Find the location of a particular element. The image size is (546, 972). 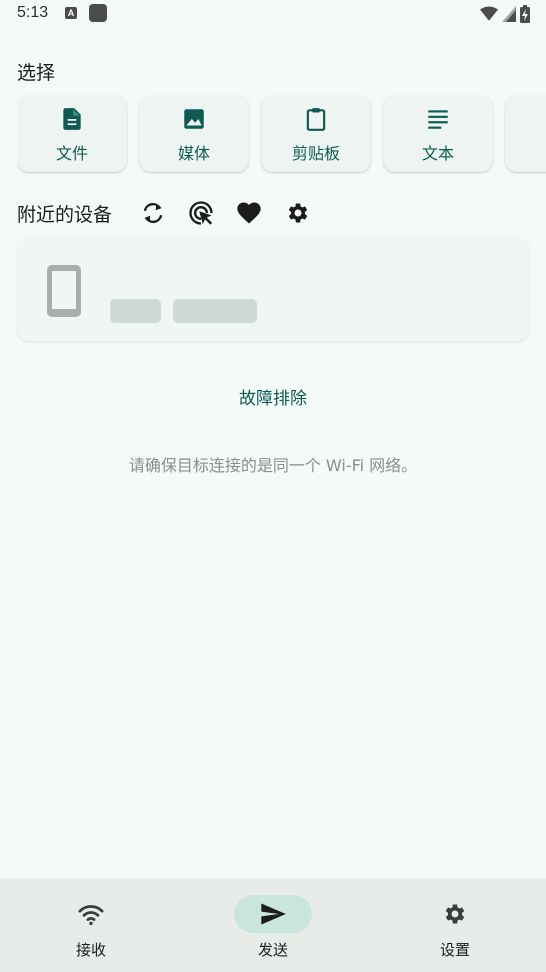

send-settings-button is located at coordinates (298, 213).